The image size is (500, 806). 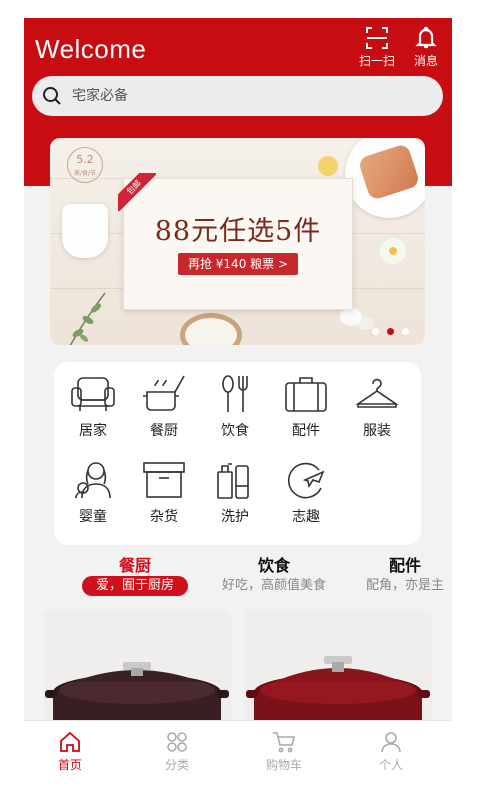 I want to click on carousel-dots, so click(x=390, y=331).